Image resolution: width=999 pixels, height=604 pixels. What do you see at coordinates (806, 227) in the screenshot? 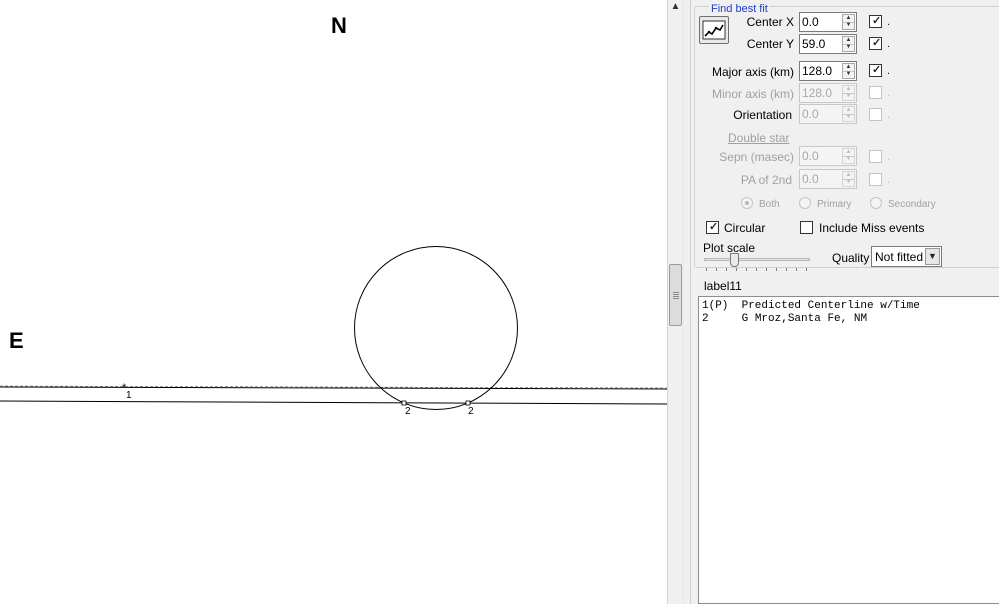
I see `include-miss-checkbox` at bounding box center [806, 227].